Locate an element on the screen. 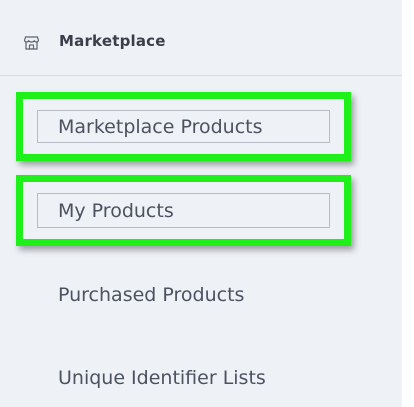 This screenshot has height=407, width=414. sidebar-item-unique-identifier-lists: Unique Identifier Lists is located at coordinates (162, 378).